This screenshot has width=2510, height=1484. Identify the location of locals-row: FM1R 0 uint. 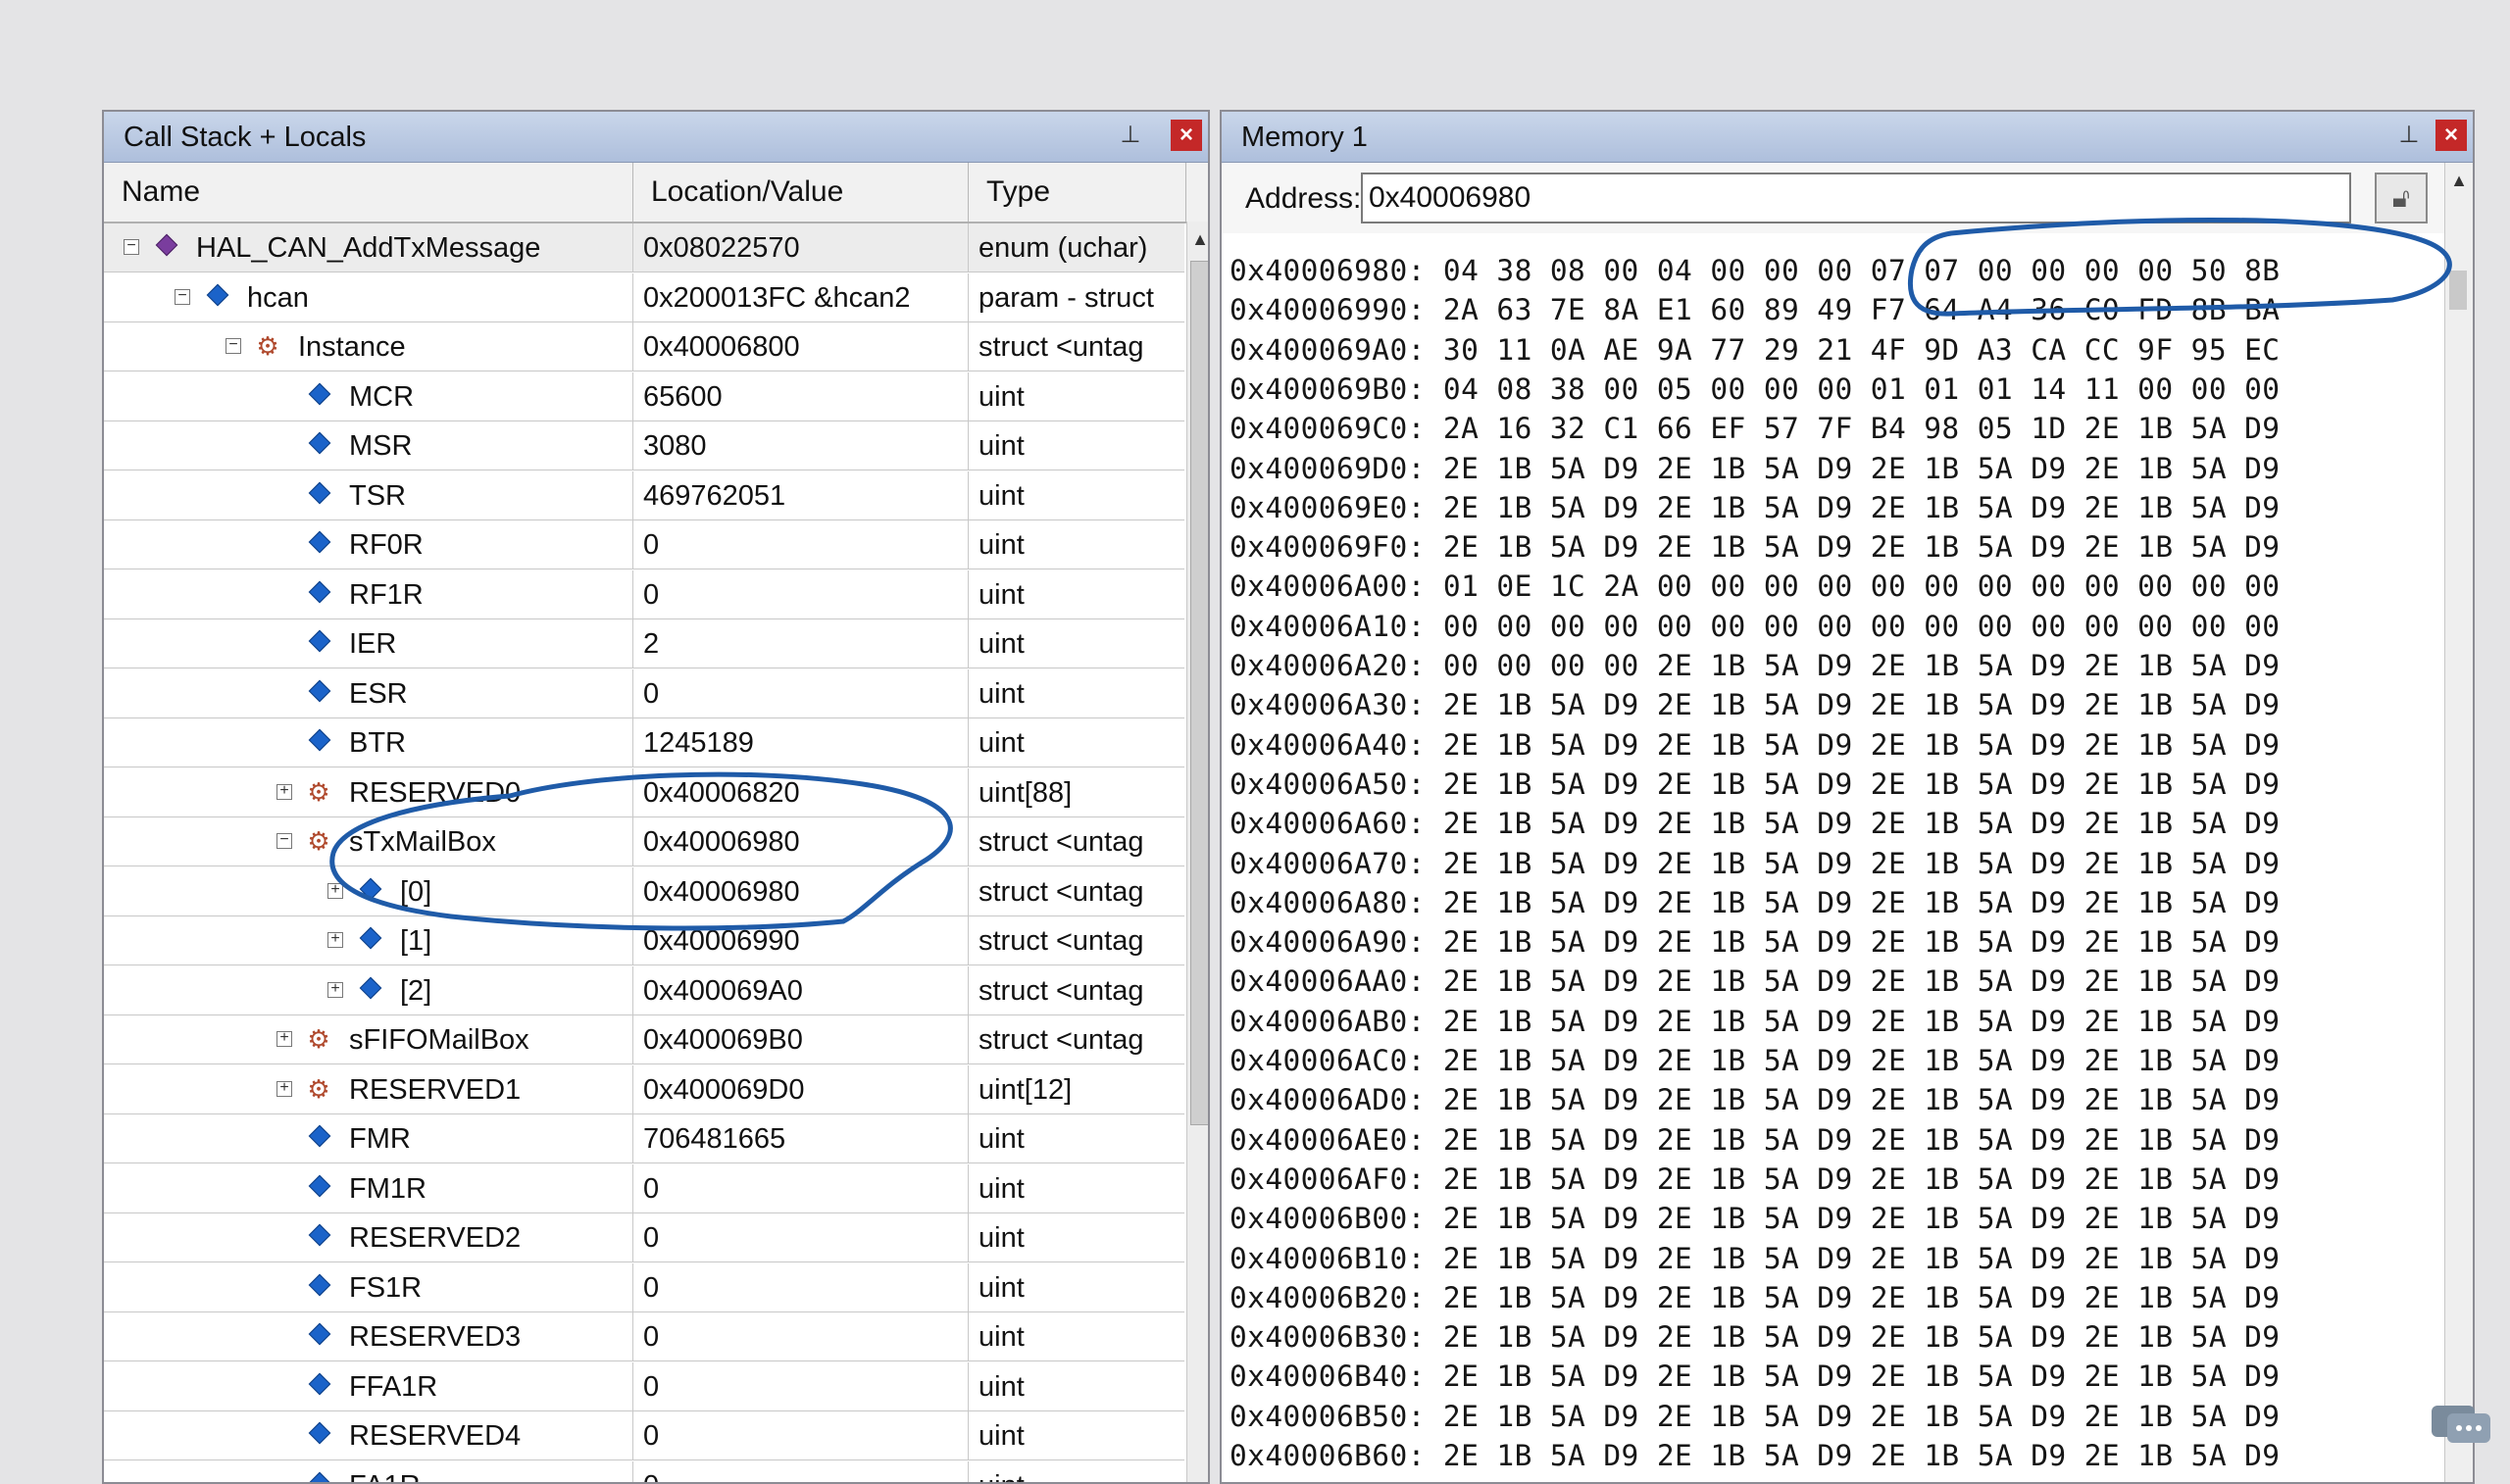
(656, 1188).